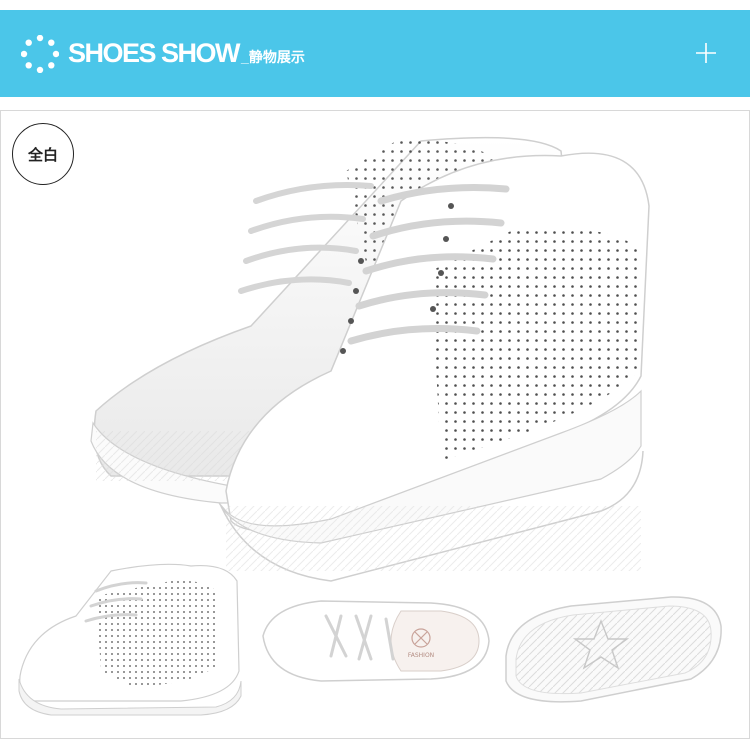 The image size is (750, 739). What do you see at coordinates (273, 57) in the screenshot?
I see `title-subtitle: _静物展示` at bounding box center [273, 57].